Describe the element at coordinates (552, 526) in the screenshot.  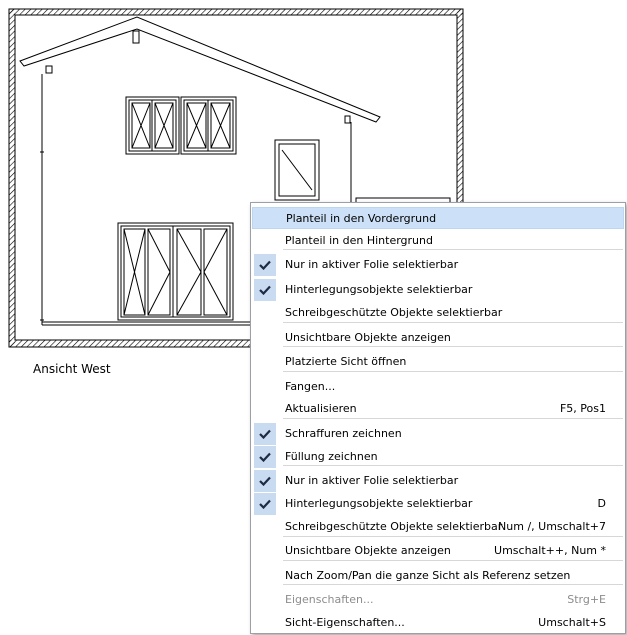
I see `menu-item-shortcut: Num /, Umschalt+7` at that location.